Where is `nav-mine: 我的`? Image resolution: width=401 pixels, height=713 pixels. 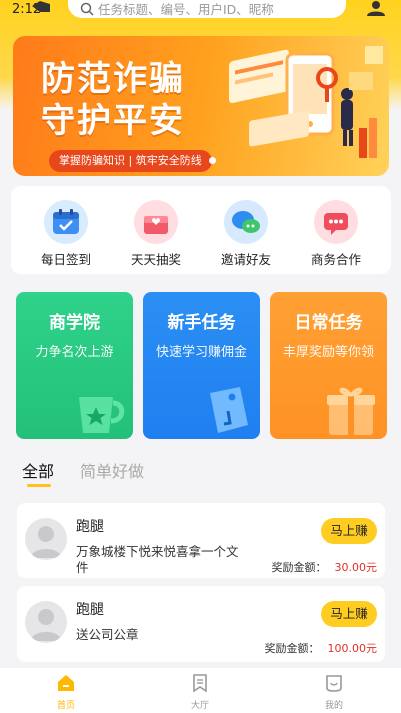
nav-mine: 我的 is located at coordinates (334, 692).